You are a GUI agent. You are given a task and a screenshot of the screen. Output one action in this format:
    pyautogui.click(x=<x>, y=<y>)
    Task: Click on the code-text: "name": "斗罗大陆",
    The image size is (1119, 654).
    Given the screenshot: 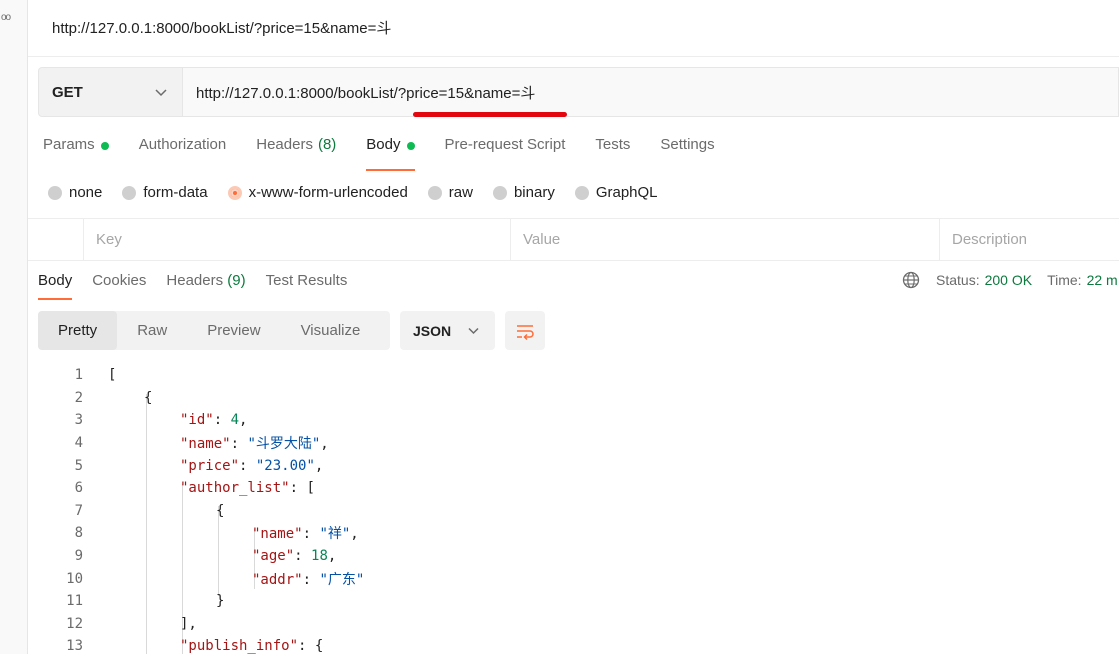 What is the action you would take?
    pyautogui.click(x=254, y=443)
    